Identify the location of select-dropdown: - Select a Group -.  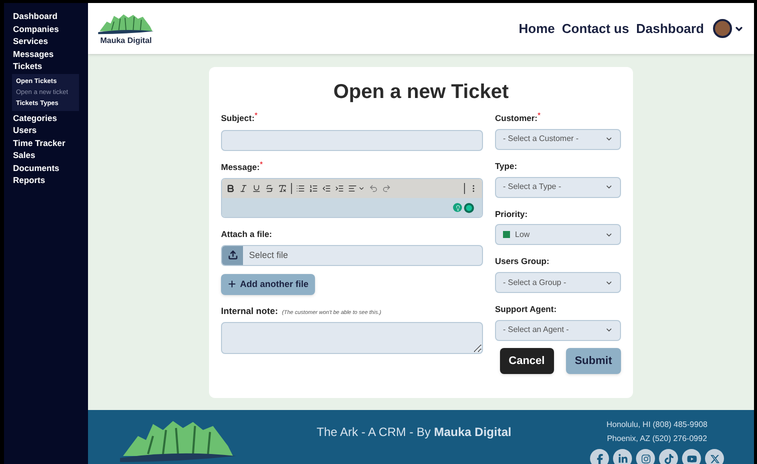
(558, 282).